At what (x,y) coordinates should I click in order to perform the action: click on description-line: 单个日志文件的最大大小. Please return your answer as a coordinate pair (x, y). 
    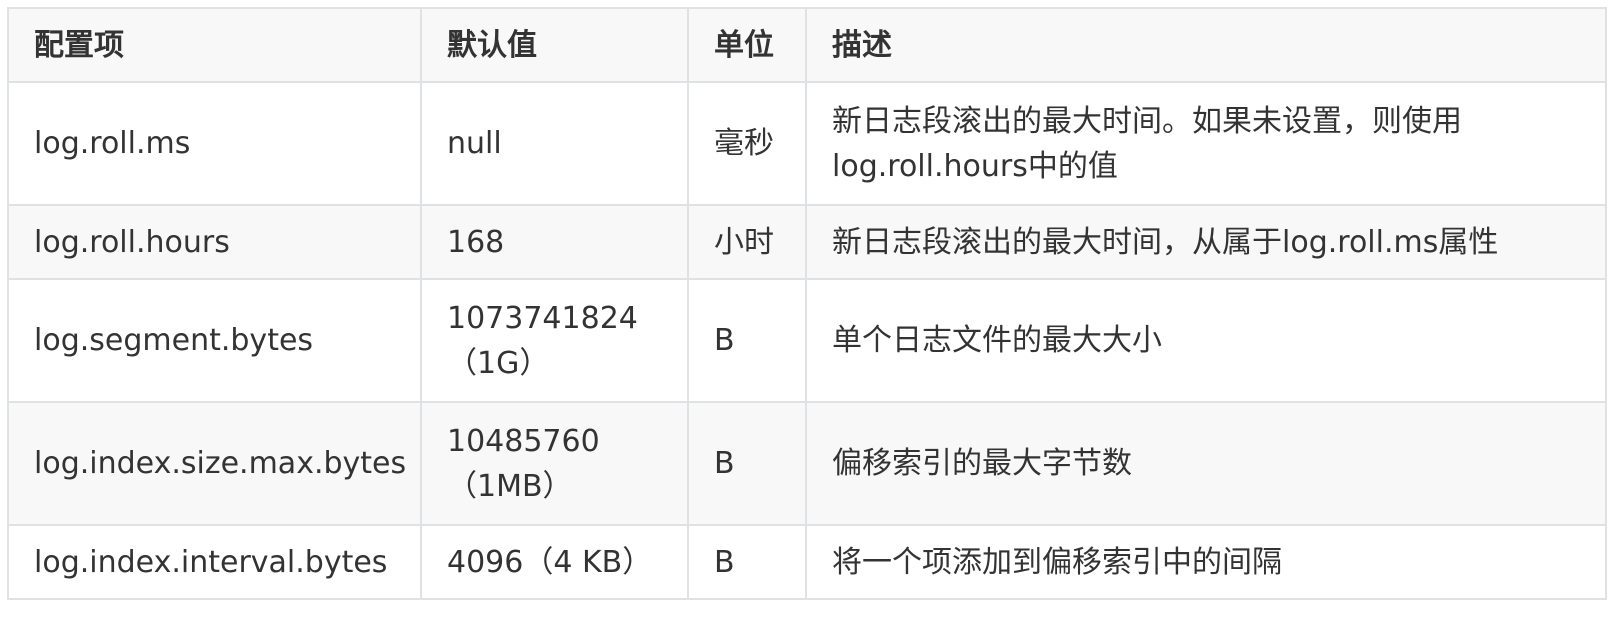
    Looking at the image, I should click on (997, 340).